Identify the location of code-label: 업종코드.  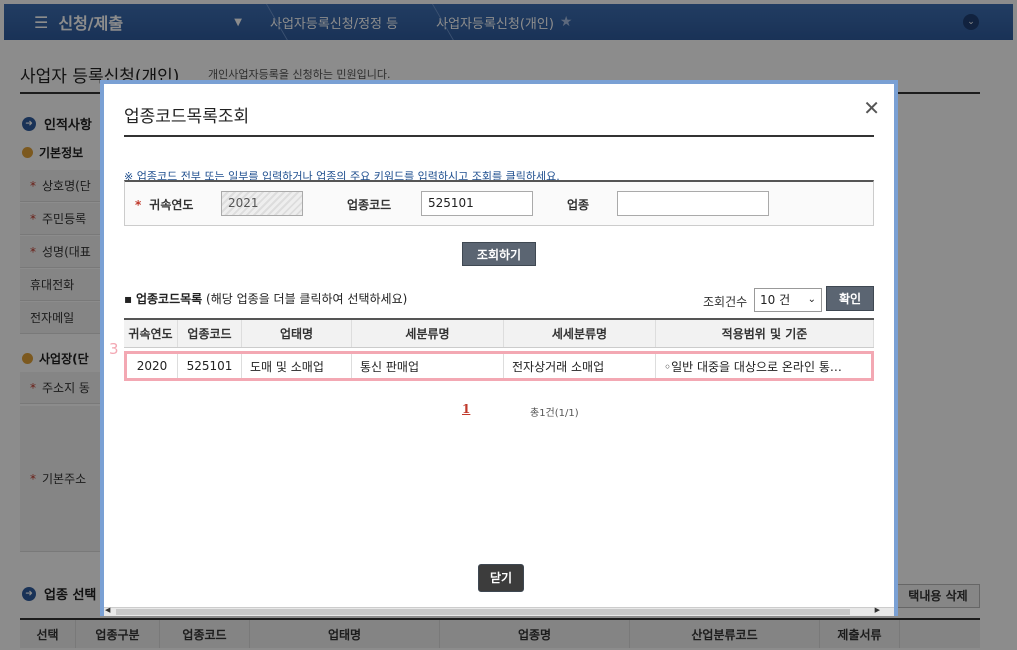
(369, 205).